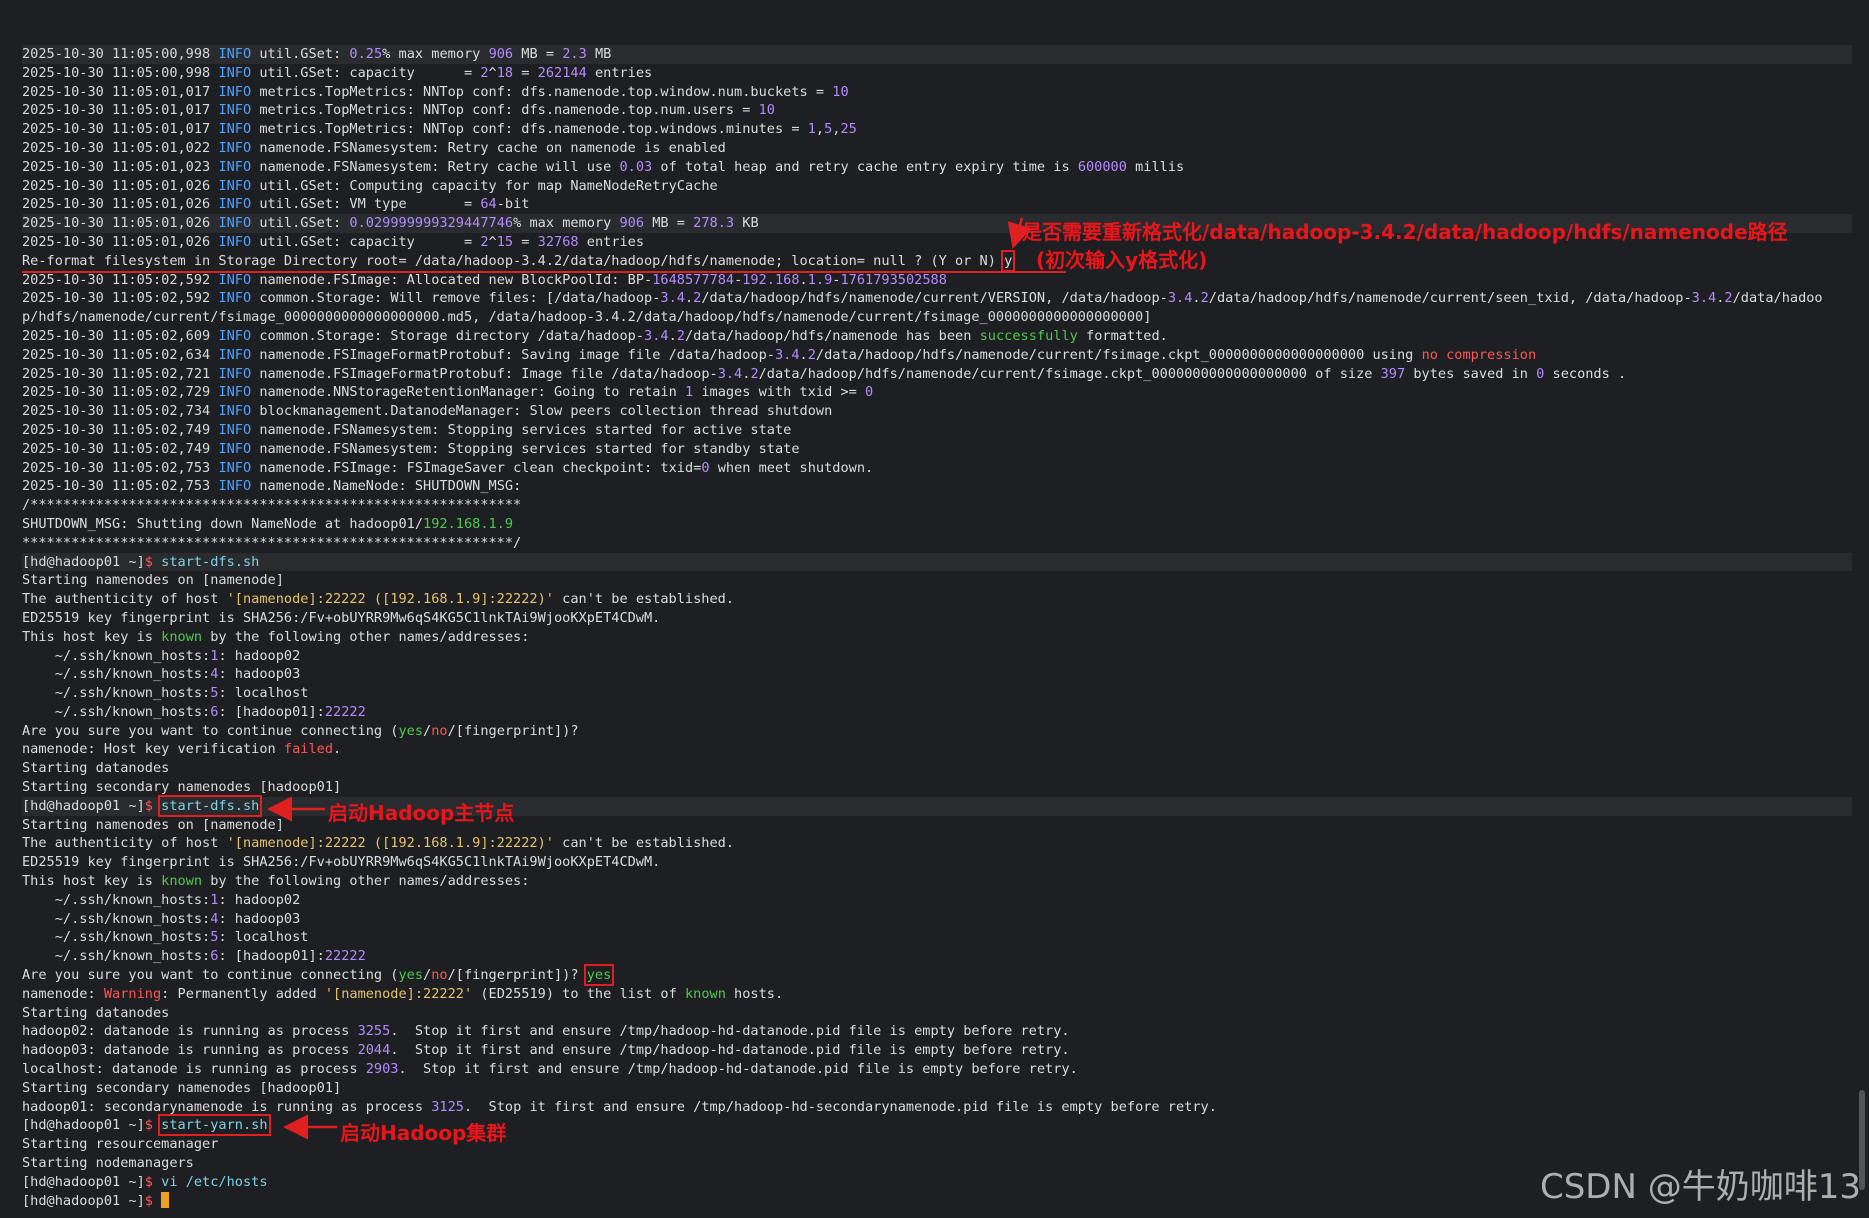 The width and height of the screenshot is (1869, 1218). Describe the element at coordinates (1019, 233) in the screenshot. I see `reformat-arrow` at that location.